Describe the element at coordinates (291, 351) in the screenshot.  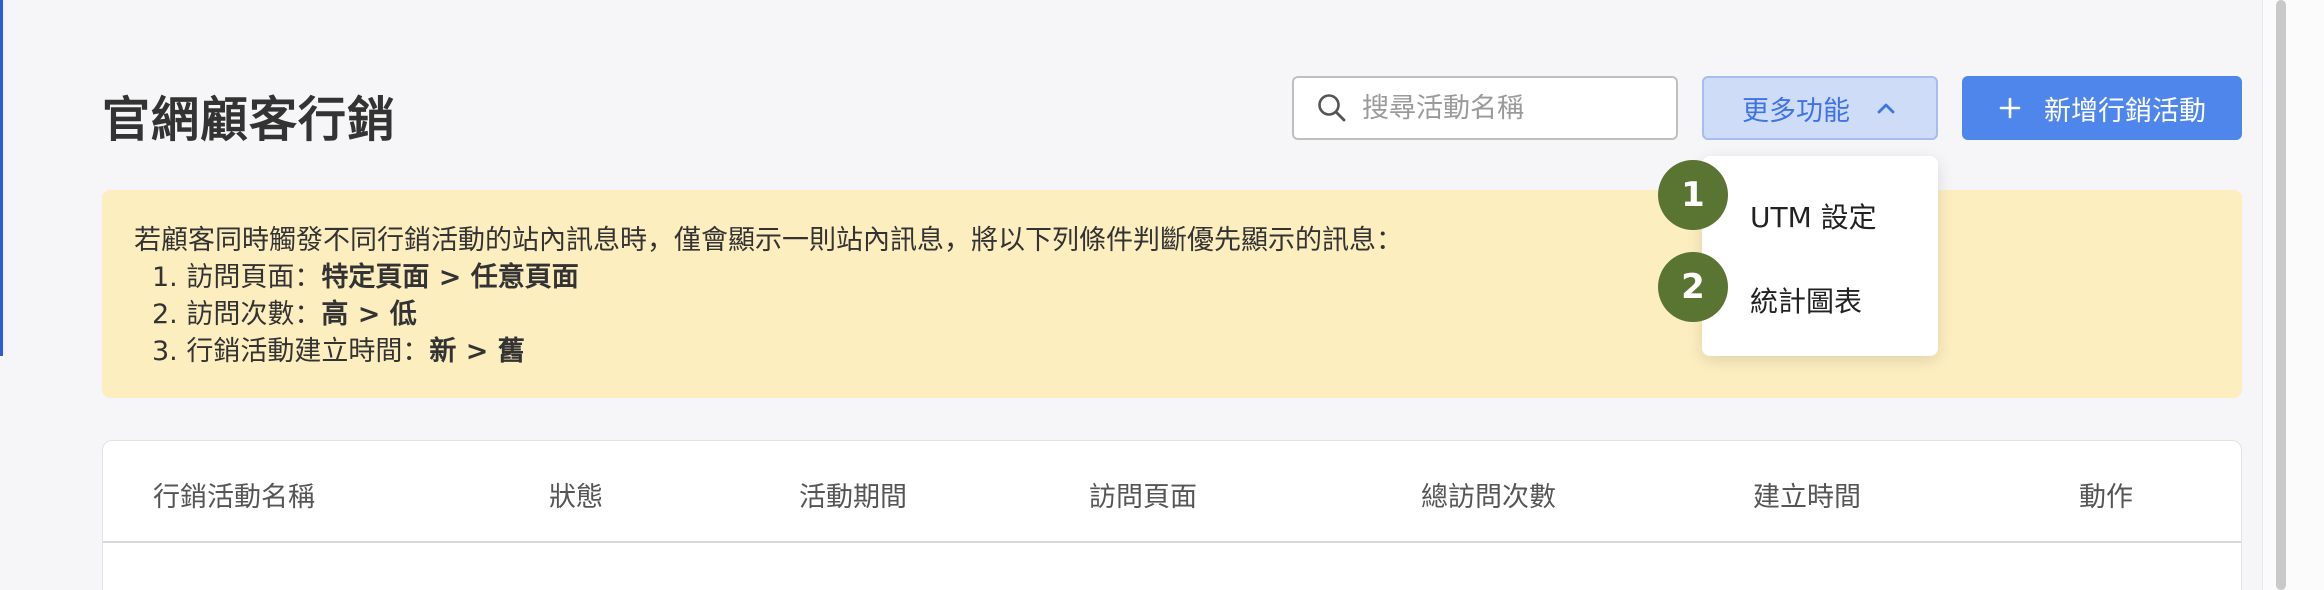
I see `notice-rule-prefix: 3. 行銷活動建立時間：` at that location.